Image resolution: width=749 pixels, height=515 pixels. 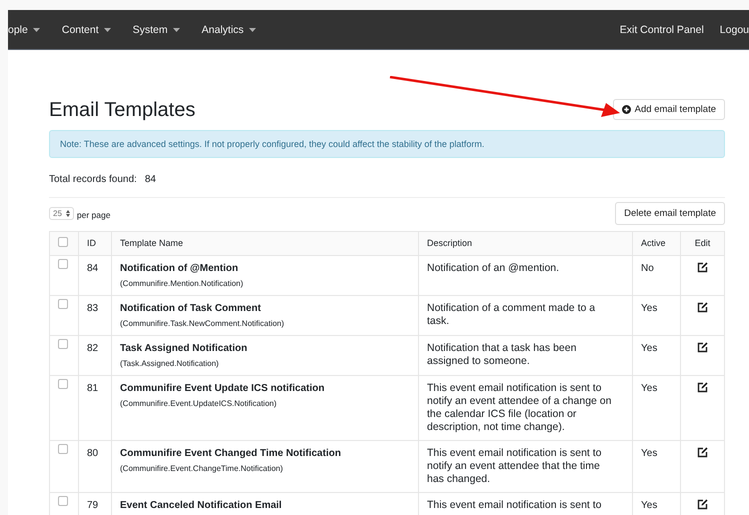 I want to click on template-name: Notification of @Mention, so click(x=180, y=269).